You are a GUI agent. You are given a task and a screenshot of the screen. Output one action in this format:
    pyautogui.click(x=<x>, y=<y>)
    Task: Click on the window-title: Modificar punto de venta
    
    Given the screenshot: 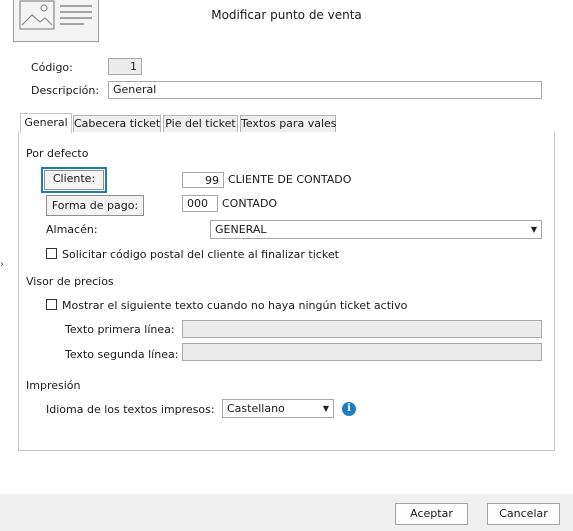 What is the action you would take?
    pyautogui.click(x=286, y=15)
    